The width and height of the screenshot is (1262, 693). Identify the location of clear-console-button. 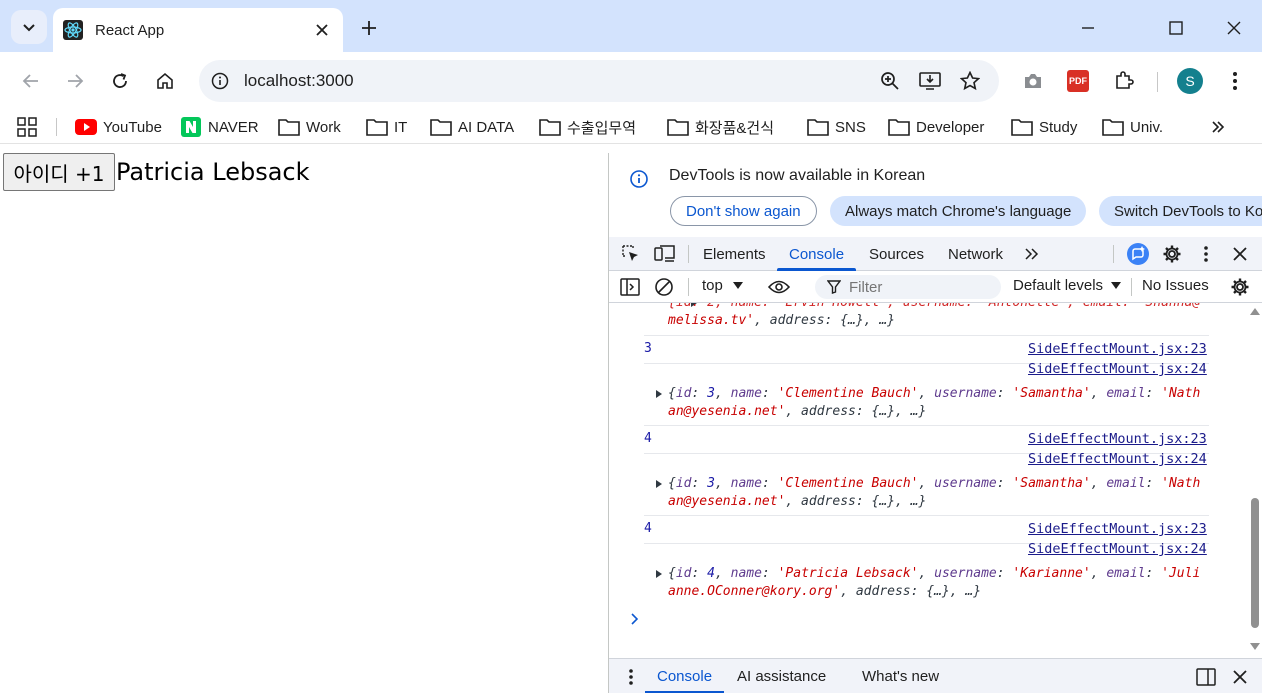
(664, 287).